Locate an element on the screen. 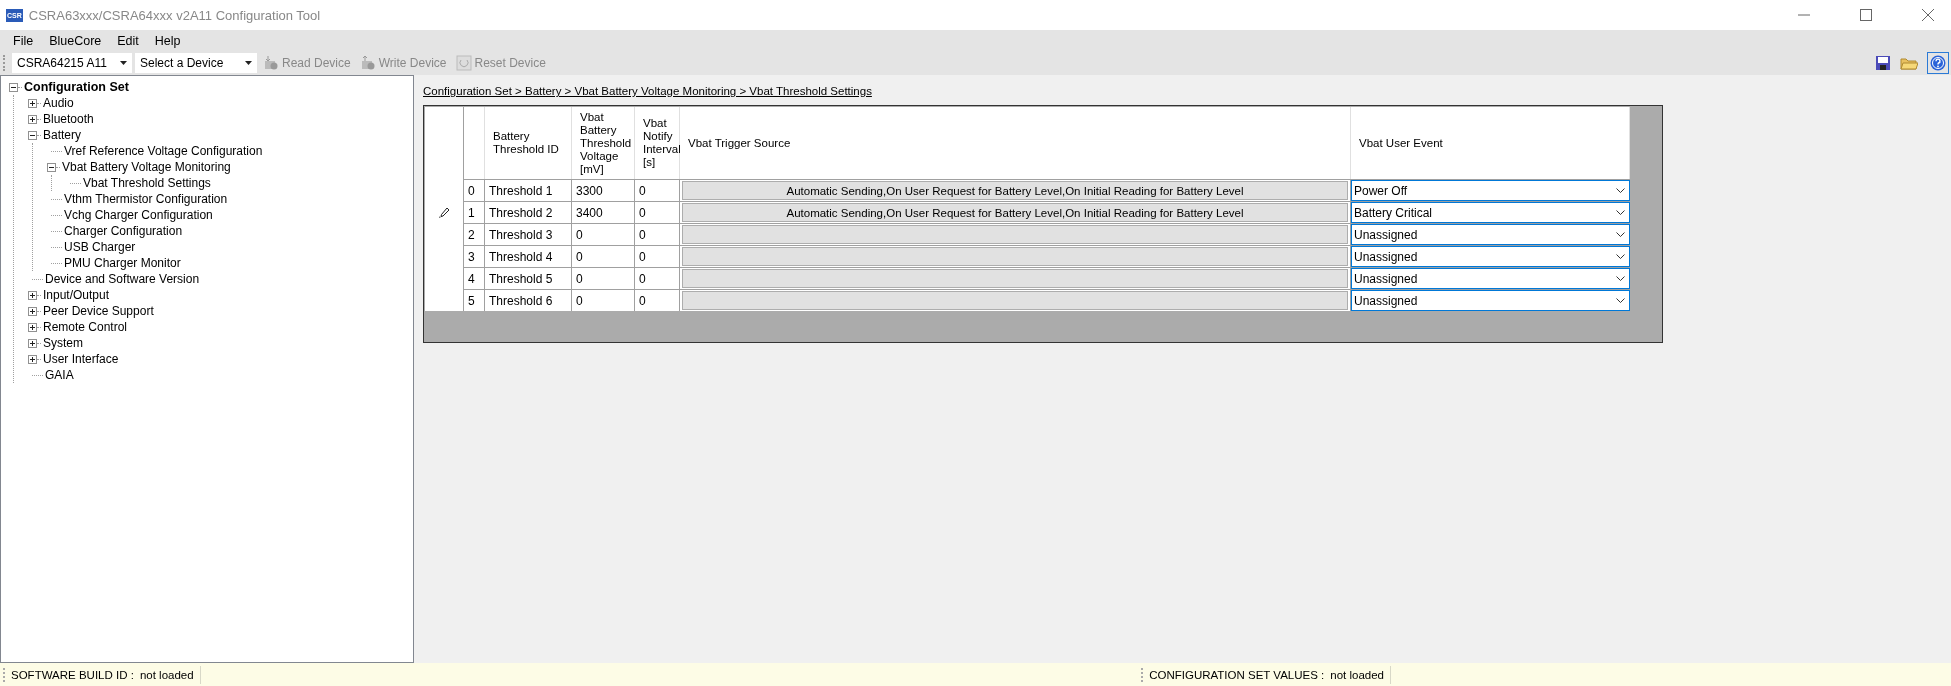 The height and width of the screenshot is (686, 1951). tree-item: User Interface is located at coordinates (81, 359).